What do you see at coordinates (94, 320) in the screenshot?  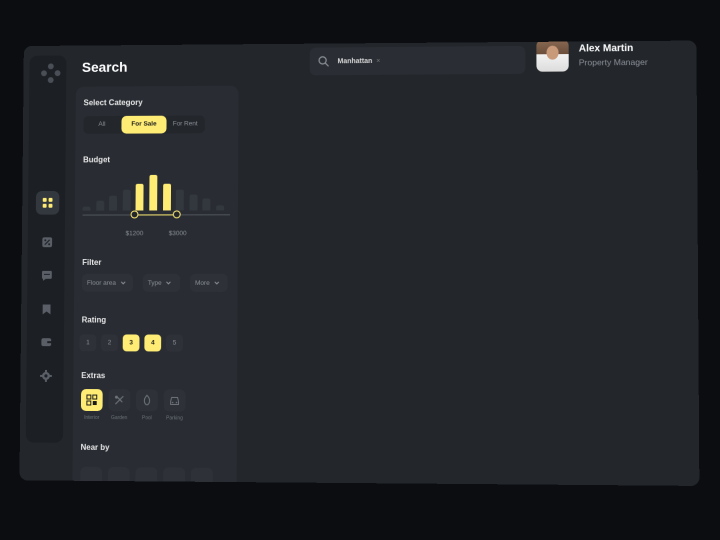 I see `rating-title: Rating` at bounding box center [94, 320].